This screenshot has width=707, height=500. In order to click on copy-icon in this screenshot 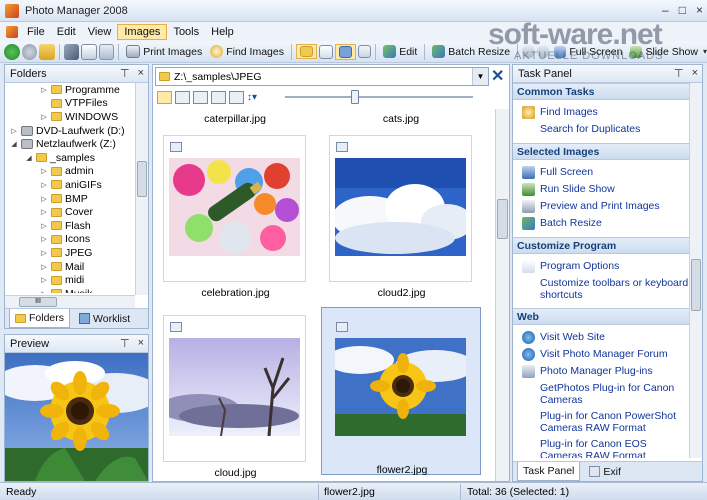, I will do `click(89, 51)`.